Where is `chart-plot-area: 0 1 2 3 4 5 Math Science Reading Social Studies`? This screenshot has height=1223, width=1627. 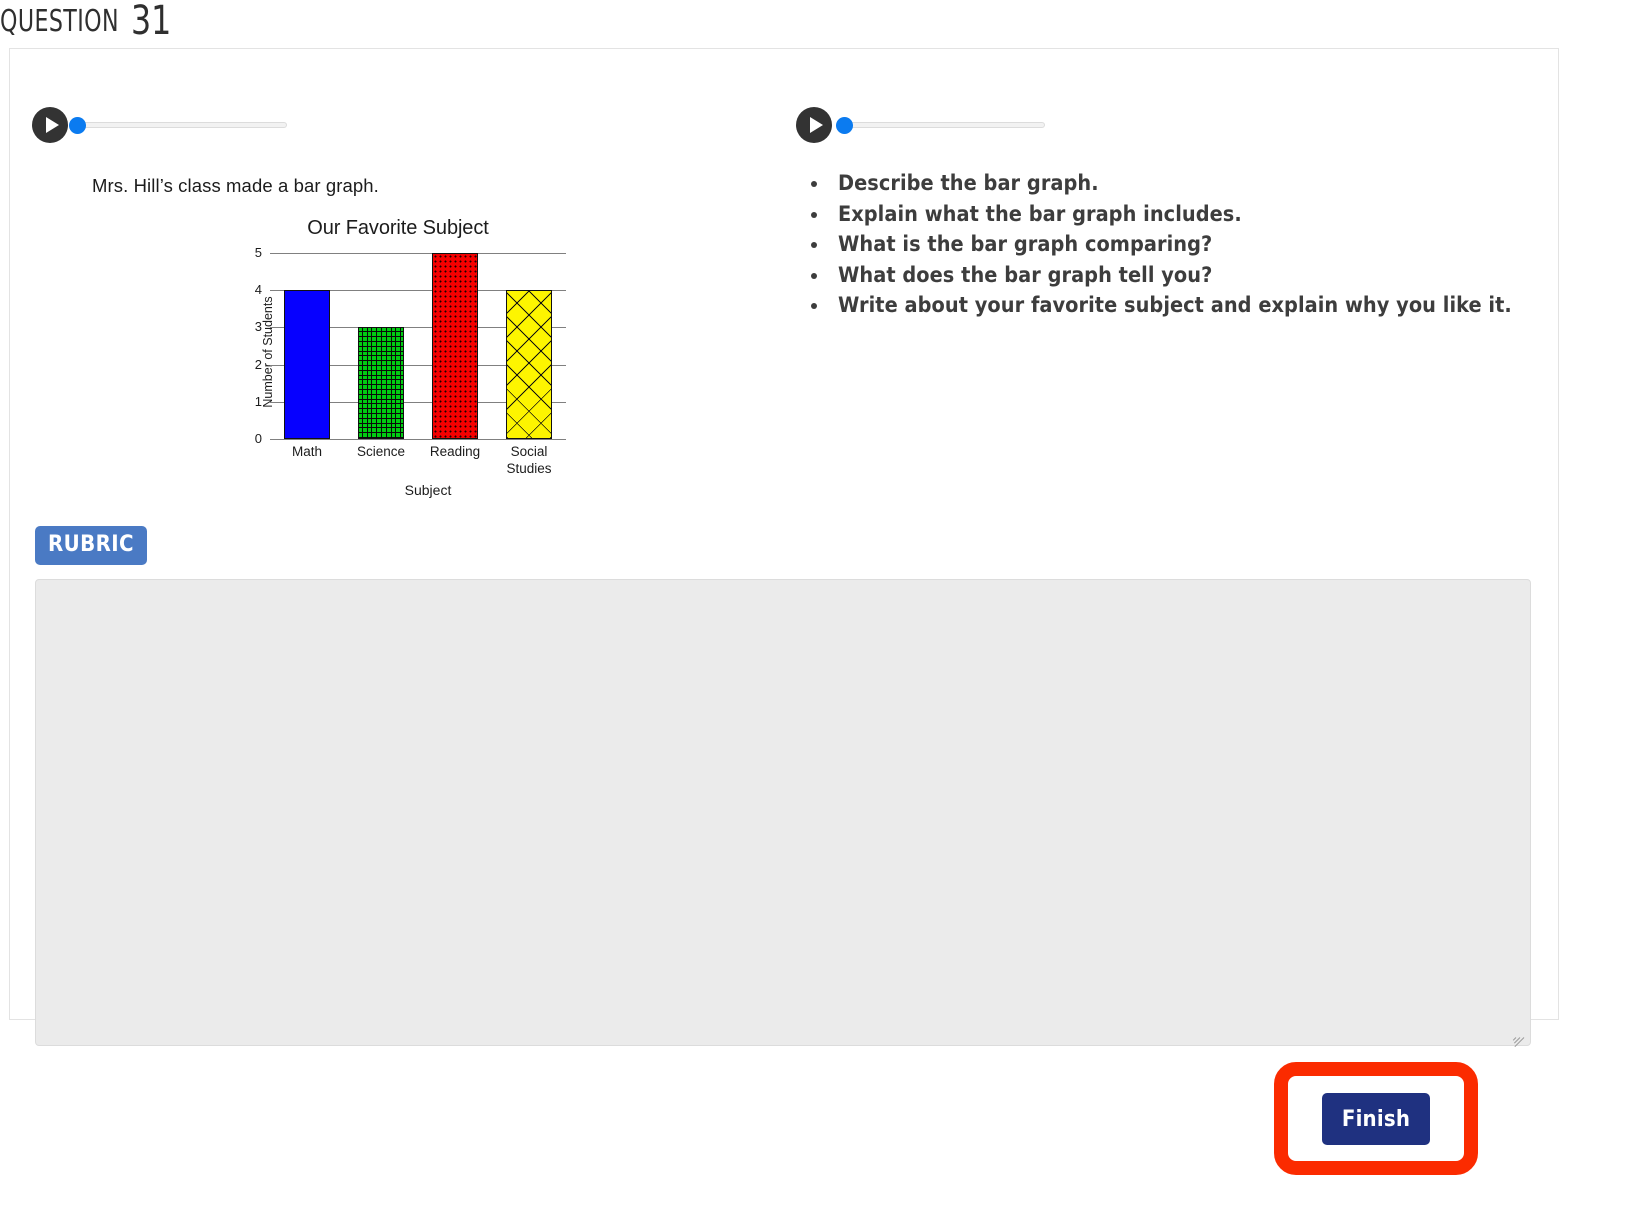
chart-plot-area: 0 1 2 3 4 5 Math Science Reading Social Studies is located at coordinates (410, 360).